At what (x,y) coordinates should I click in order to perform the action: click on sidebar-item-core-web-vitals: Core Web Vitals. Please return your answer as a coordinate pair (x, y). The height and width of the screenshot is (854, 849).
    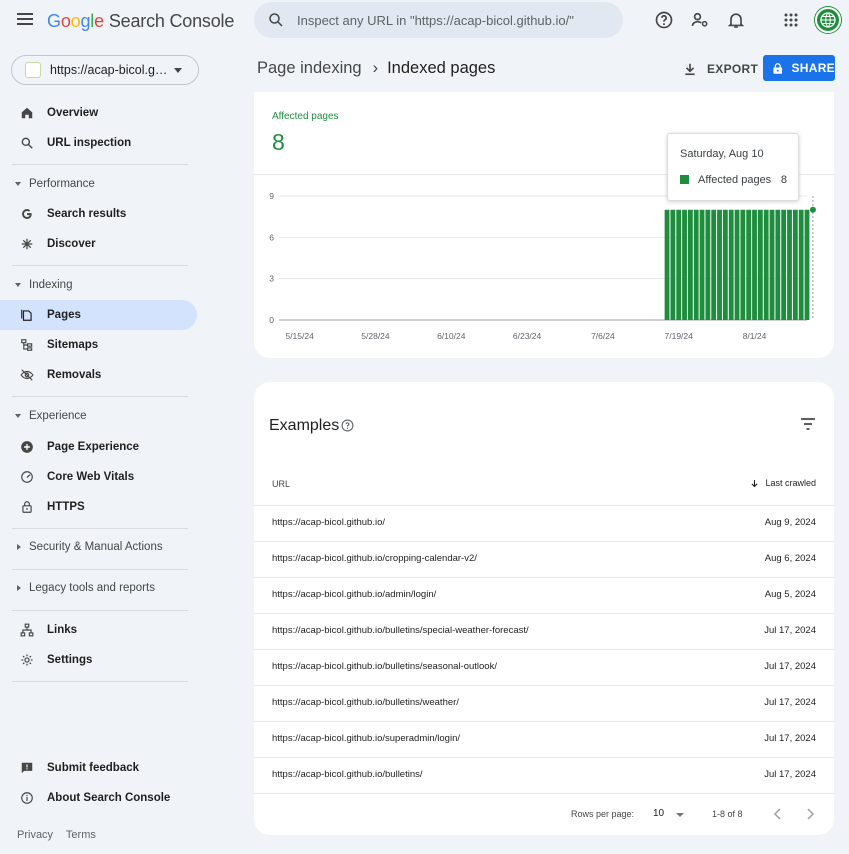
    Looking at the image, I should click on (98, 477).